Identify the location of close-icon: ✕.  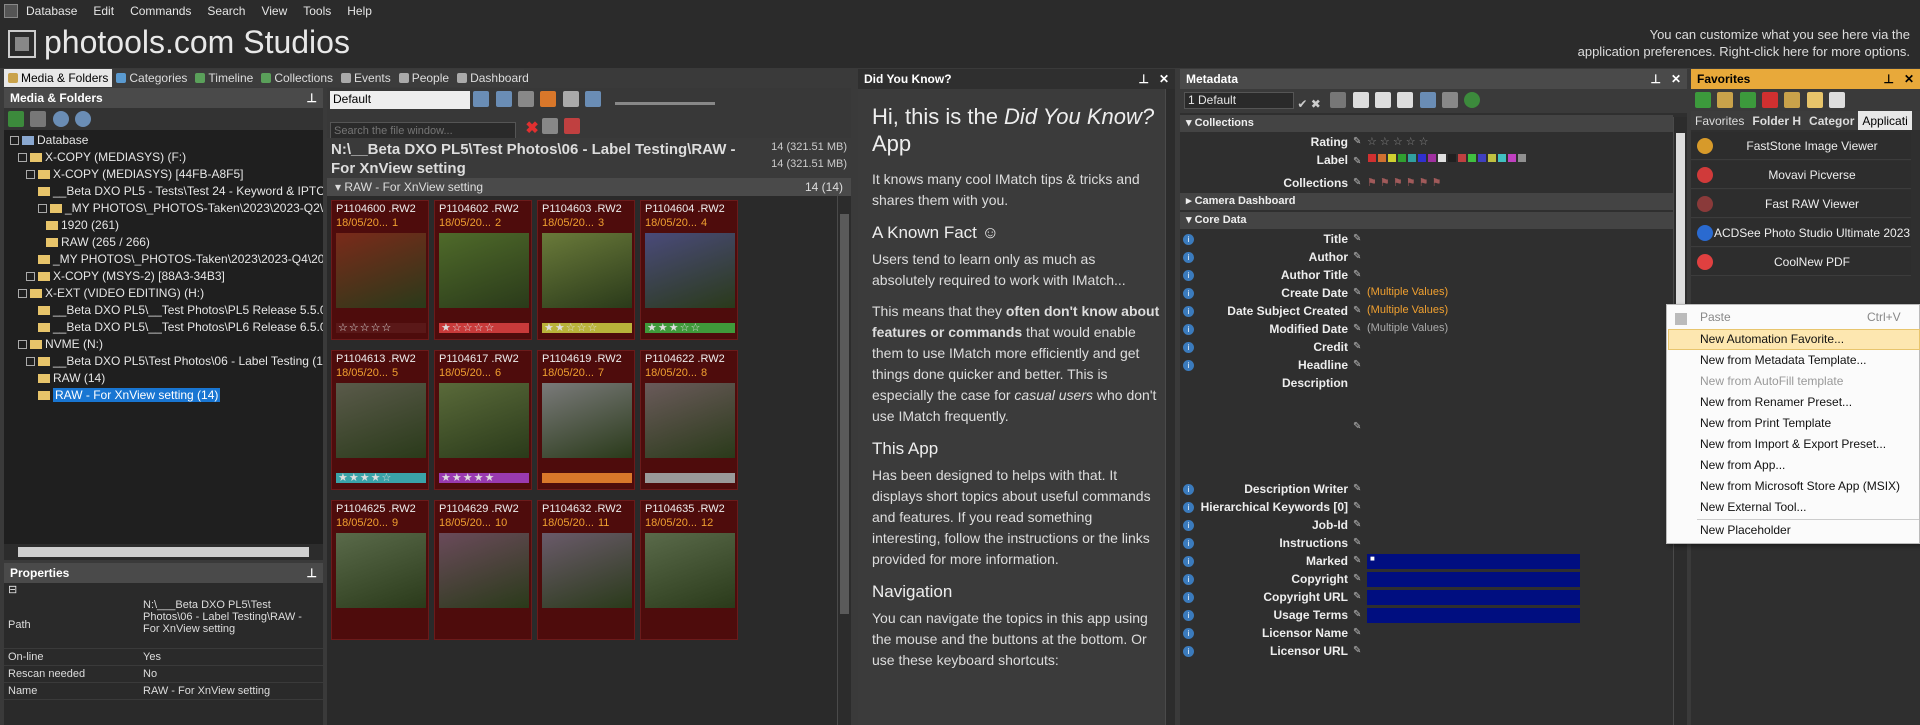
(1909, 79).